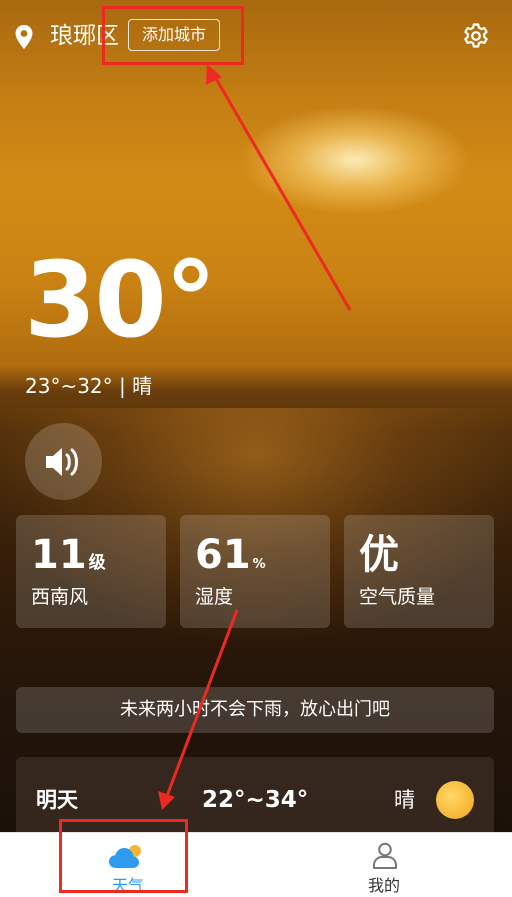 This screenshot has width=512, height=897. I want to click on bottom-tab-bar: 天气 我的, so click(256, 864).